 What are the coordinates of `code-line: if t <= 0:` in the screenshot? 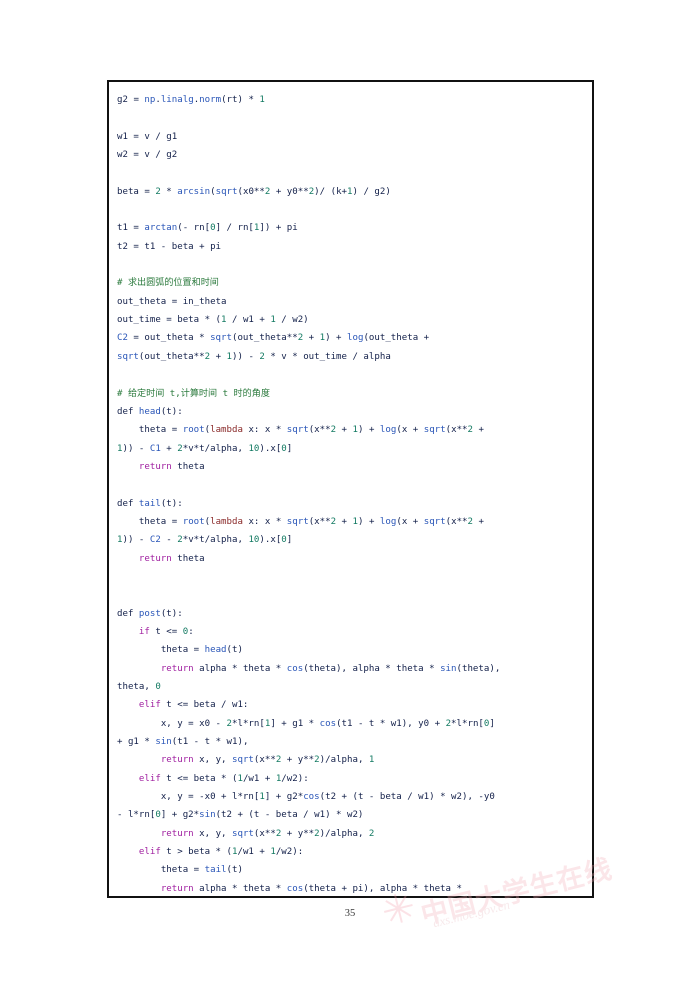 It's located at (351, 632).